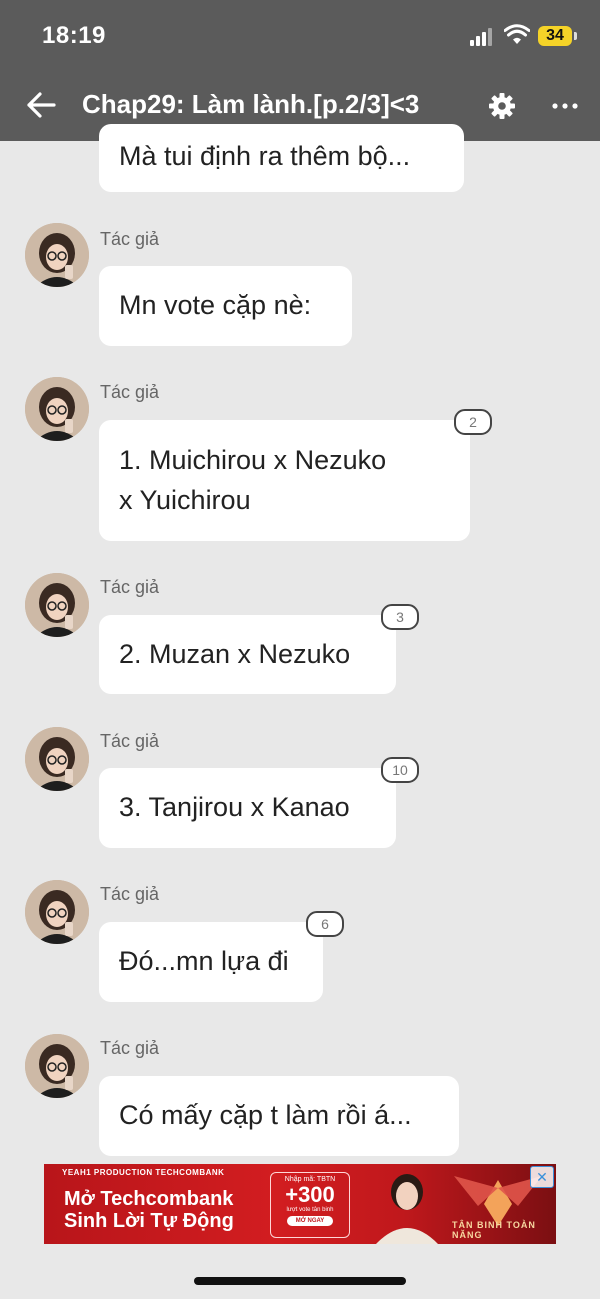  What do you see at coordinates (542, 1177) in the screenshot?
I see `ad-choices-icon: ✕` at bounding box center [542, 1177].